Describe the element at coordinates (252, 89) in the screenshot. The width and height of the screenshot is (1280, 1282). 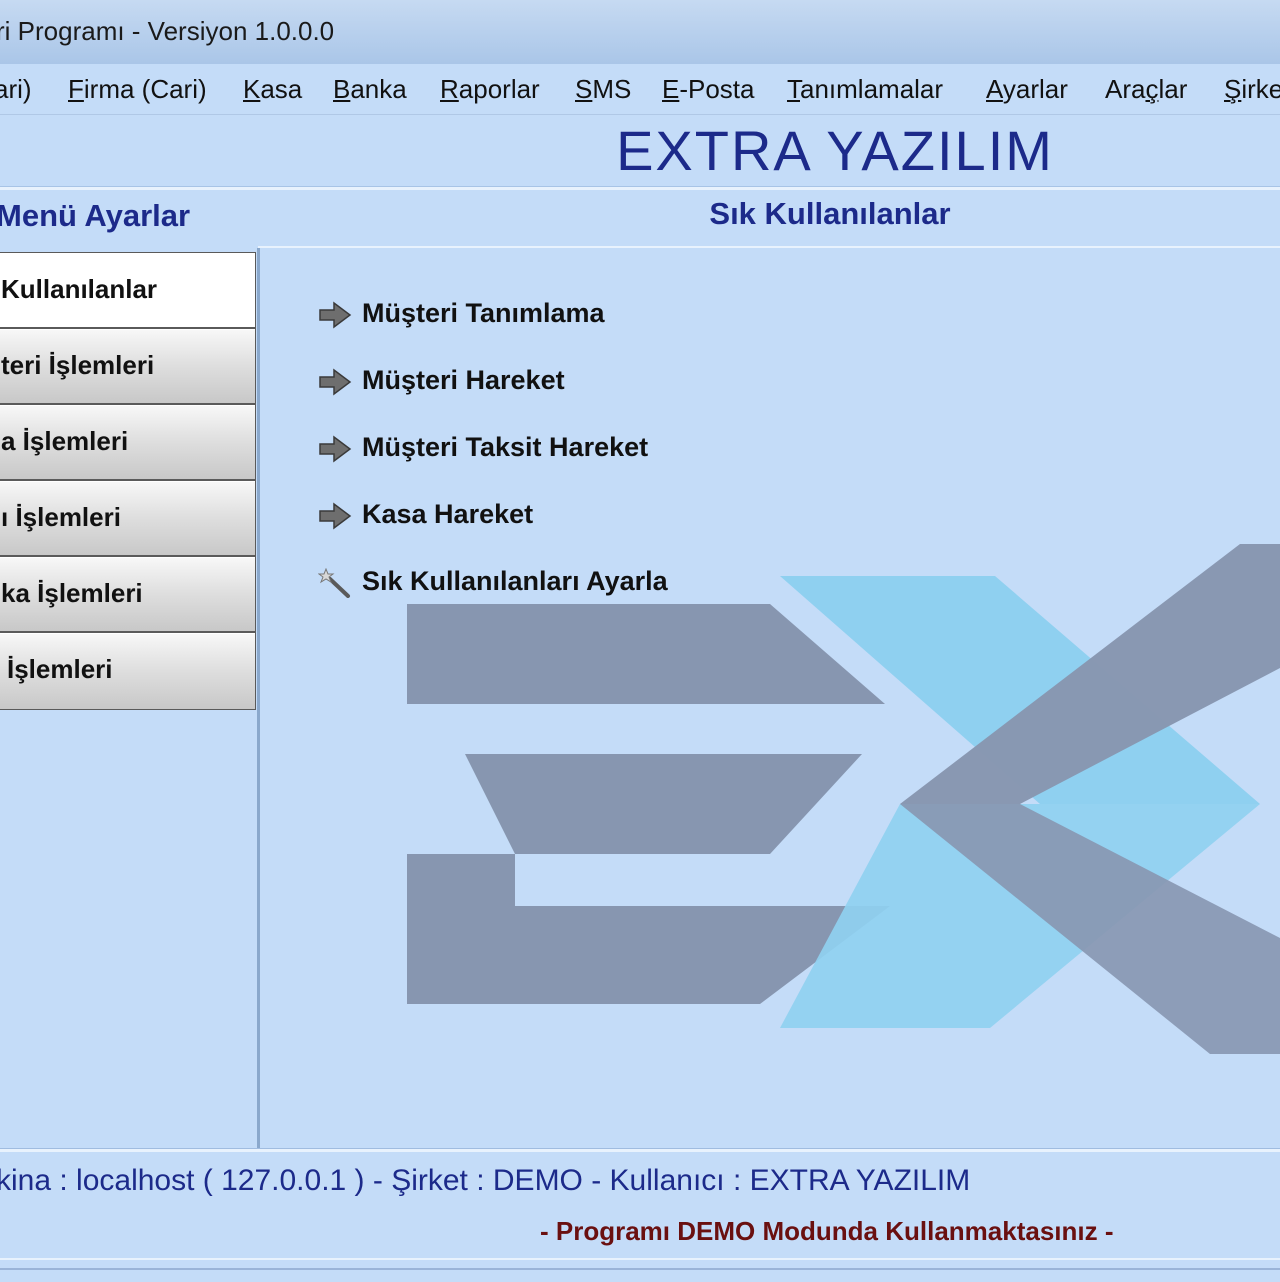
I see `menu-accel: K` at that location.